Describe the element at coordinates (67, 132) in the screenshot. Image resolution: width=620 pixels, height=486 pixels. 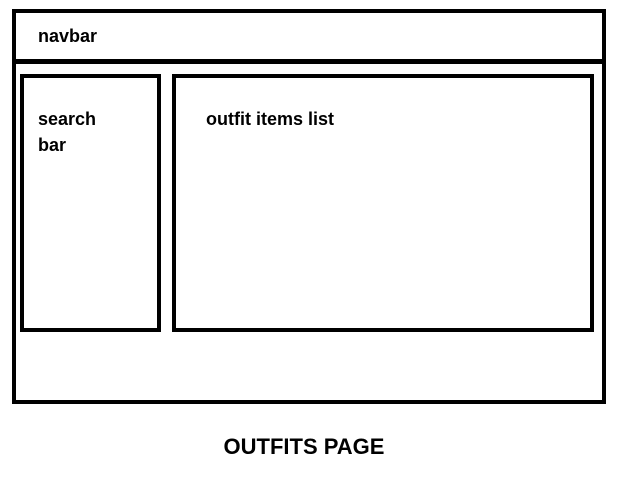
I see `search-bar-label: search bar` at that location.